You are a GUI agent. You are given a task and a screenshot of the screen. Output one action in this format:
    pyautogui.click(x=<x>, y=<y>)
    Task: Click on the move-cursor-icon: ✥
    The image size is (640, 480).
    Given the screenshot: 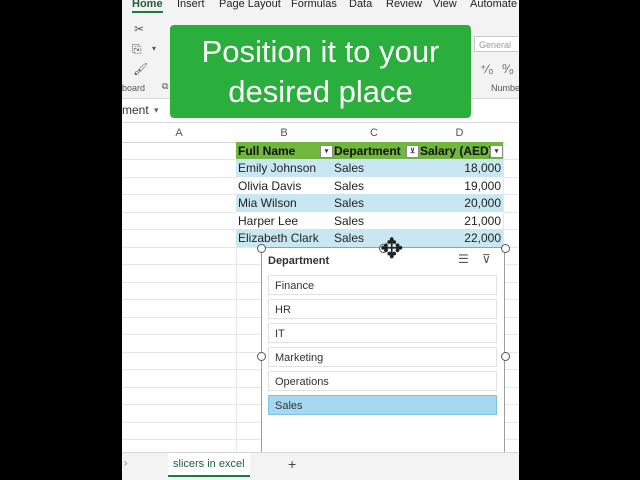 What is the action you would take?
    pyautogui.click(x=392, y=248)
    